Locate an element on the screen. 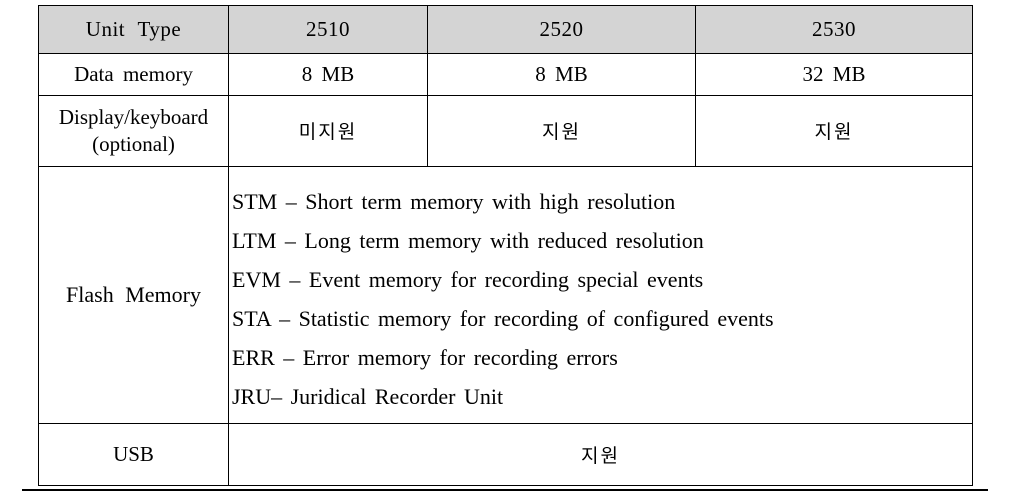 This screenshot has width=1018, height=502. bottom-horizontal-rule is located at coordinates (505, 490).